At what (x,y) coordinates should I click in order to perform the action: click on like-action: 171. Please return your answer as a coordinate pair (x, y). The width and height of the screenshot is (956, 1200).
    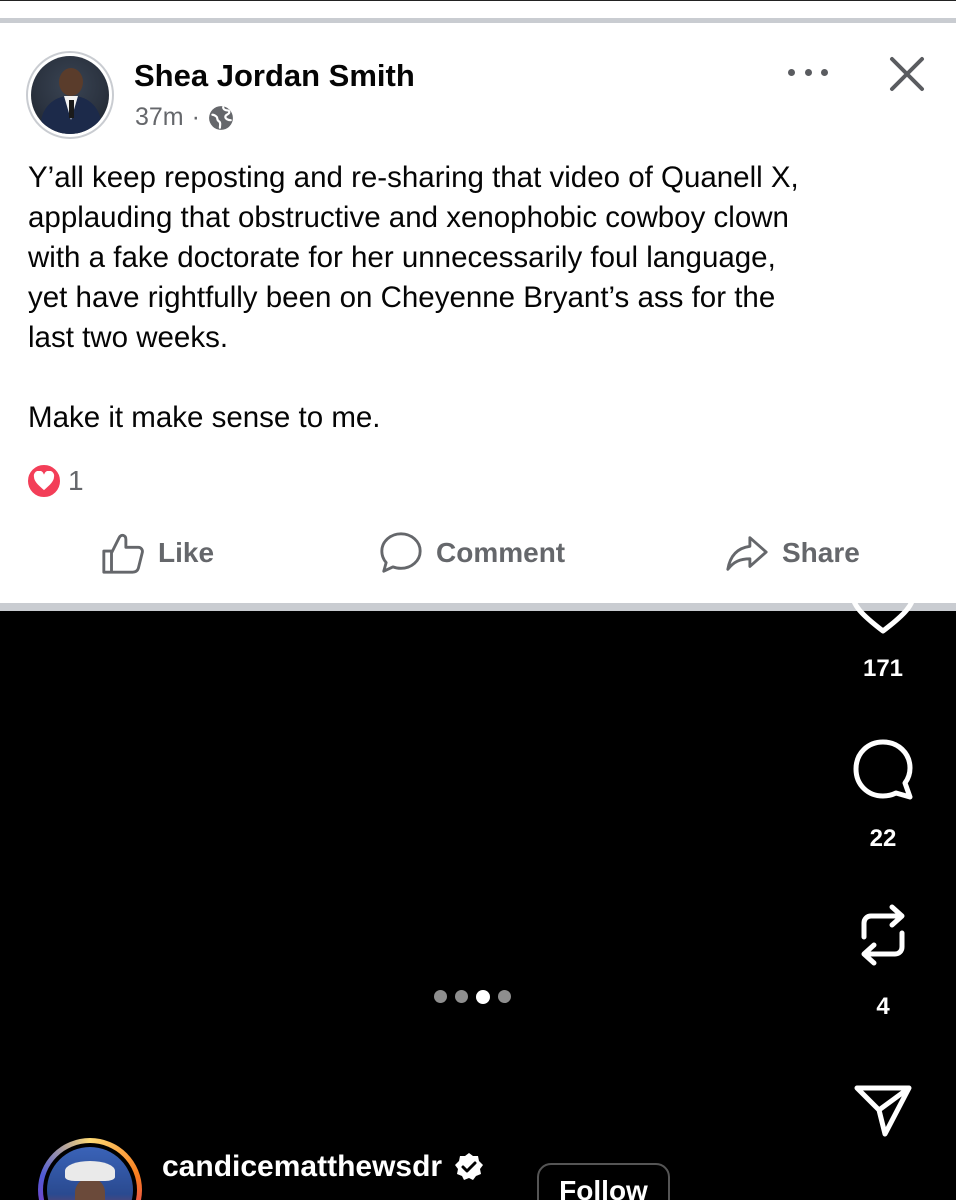
    Looking at the image, I should click on (883, 628).